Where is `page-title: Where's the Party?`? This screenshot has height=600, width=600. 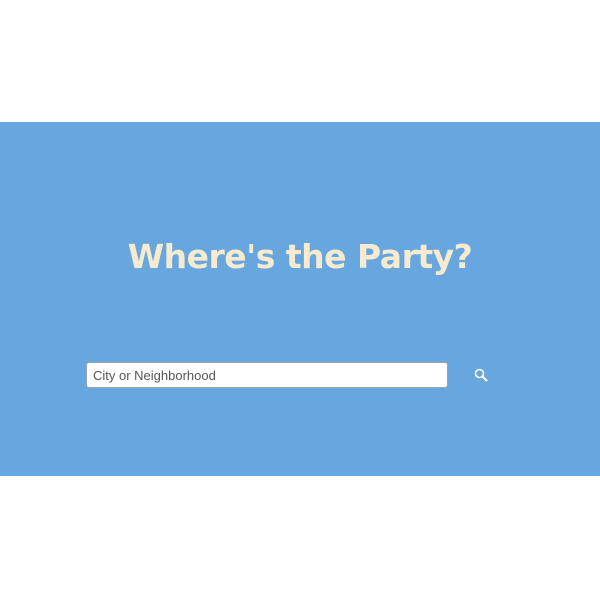
page-title: Where's the Party? is located at coordinates (300, 256).